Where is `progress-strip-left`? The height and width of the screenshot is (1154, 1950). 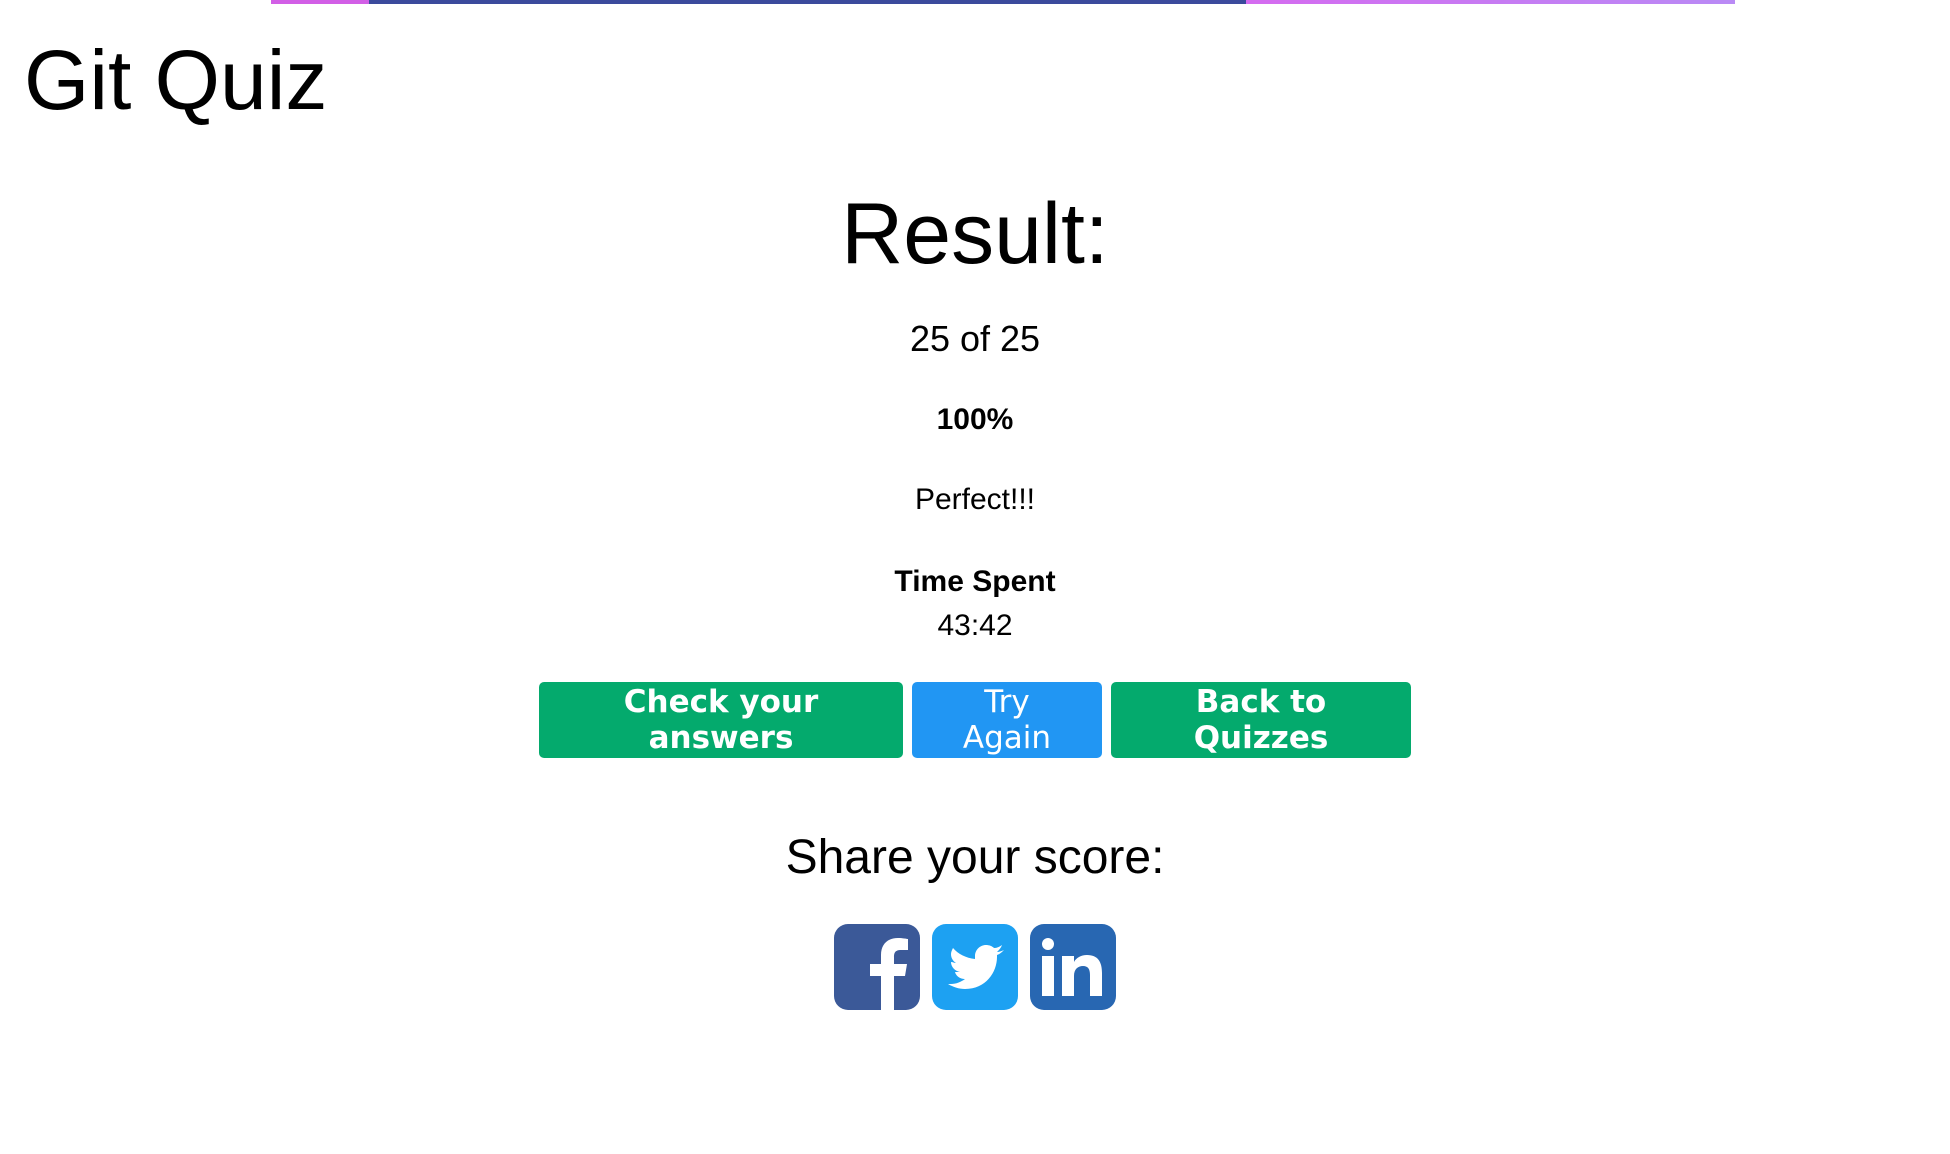 progress-strip-left is located at coordinates (320, 2).